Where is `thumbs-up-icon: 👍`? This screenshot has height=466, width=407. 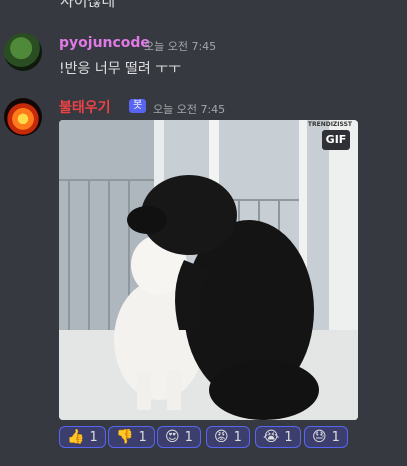 thumbs-up-icon: 👍 is located at coordinates (76, 437).